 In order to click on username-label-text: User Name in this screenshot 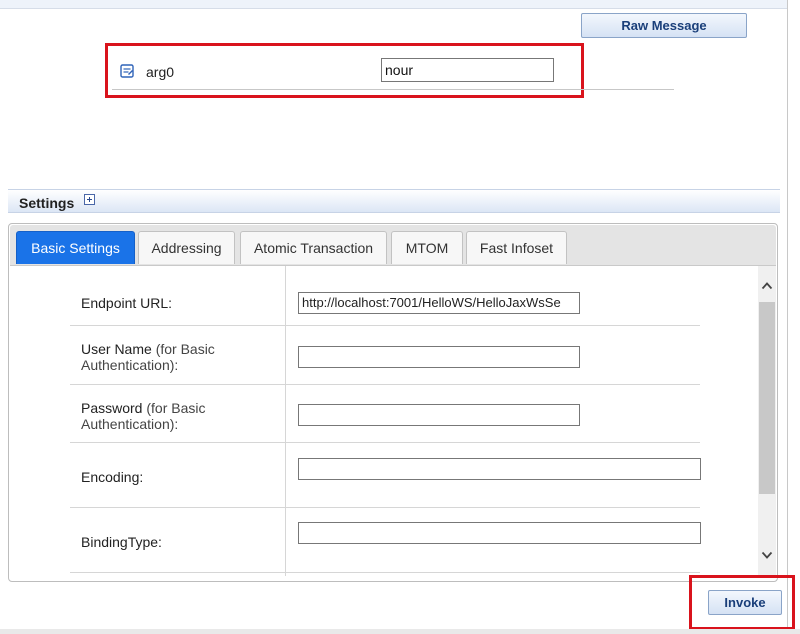, I will do `click(116, 349)`.